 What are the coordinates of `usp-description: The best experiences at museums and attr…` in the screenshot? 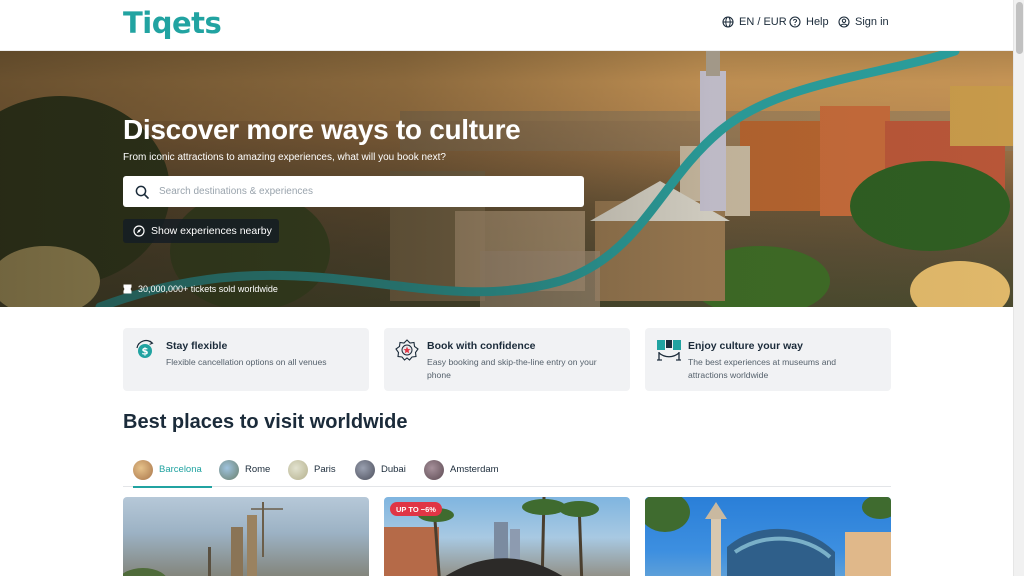 It's located at (762, 368).